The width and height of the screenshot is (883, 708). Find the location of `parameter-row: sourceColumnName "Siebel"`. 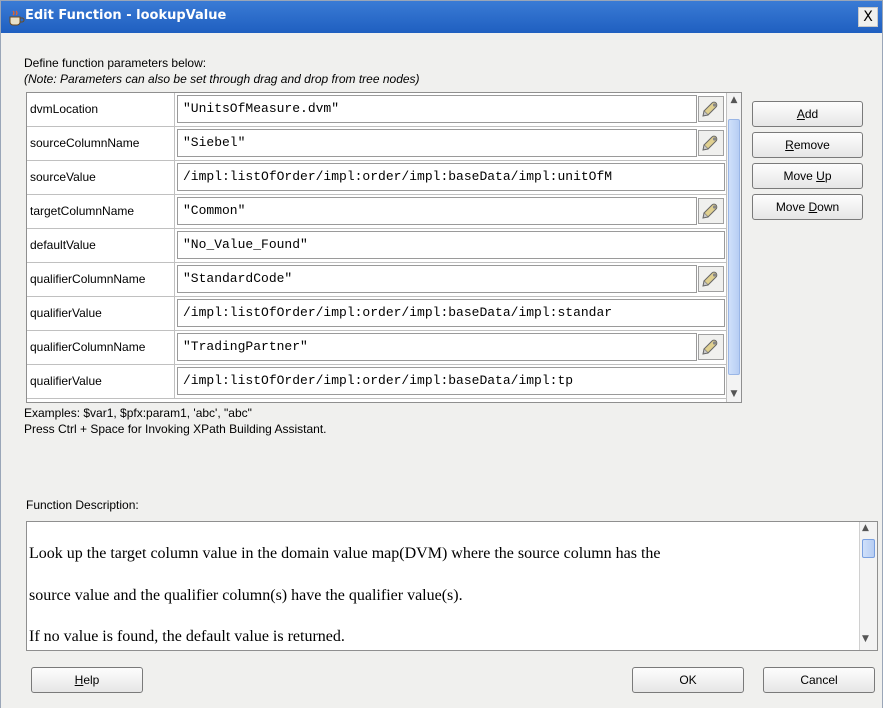

parameter-row: sourceColumnName "Siebel" is located at coordinates (377, 144).